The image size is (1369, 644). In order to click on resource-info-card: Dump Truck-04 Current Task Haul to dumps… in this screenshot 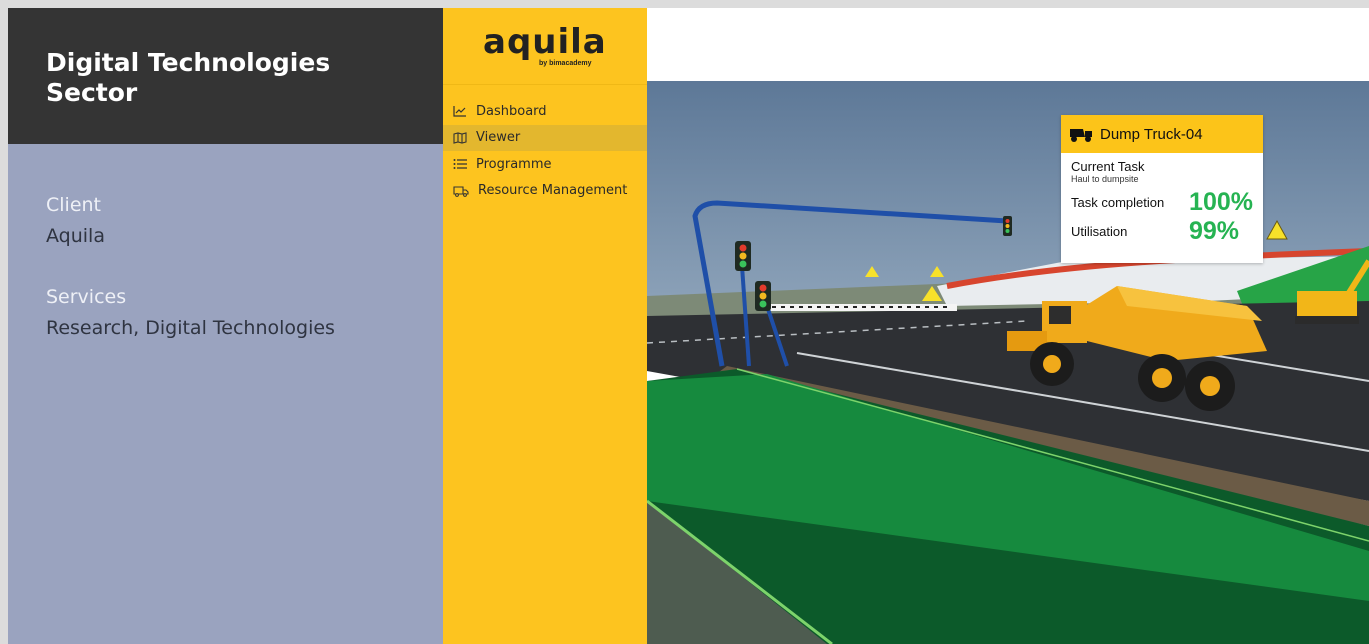, I will do `click(1162, 189)`.